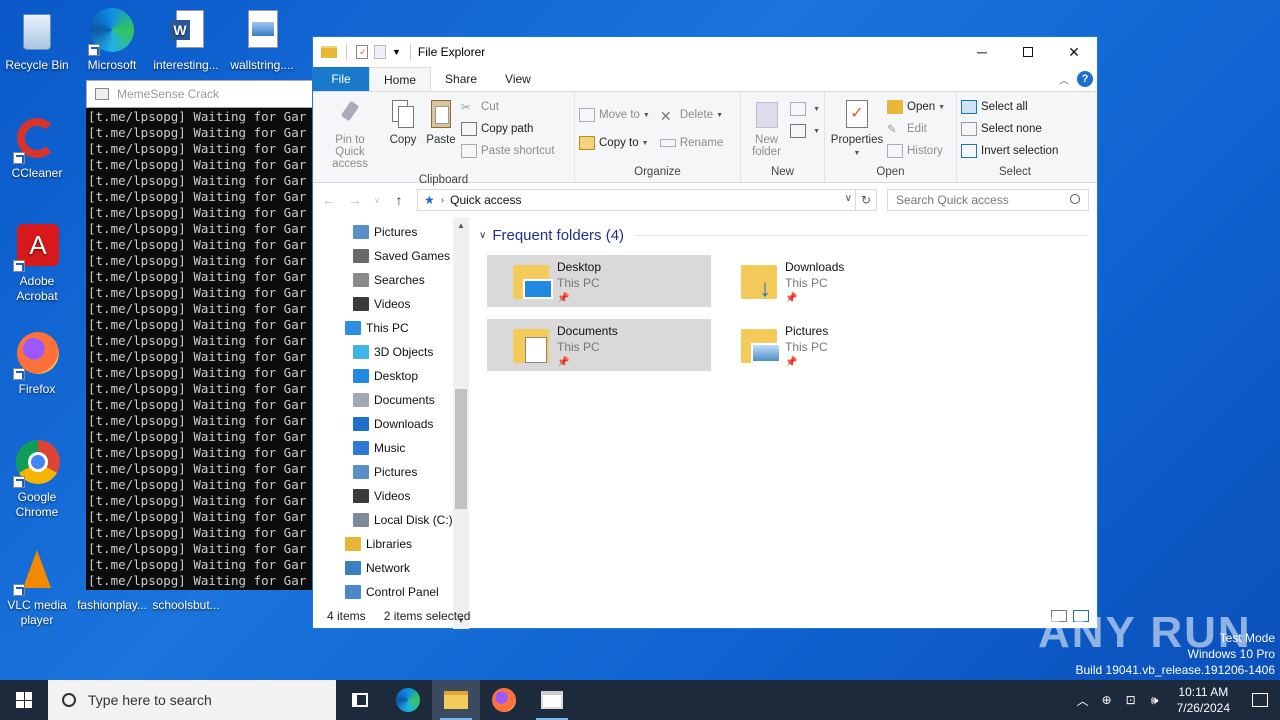 The width and height of the screenshot is (1280, 720). I want to click on collapse-ribbon-icon: ︿, so click(1064, 79).